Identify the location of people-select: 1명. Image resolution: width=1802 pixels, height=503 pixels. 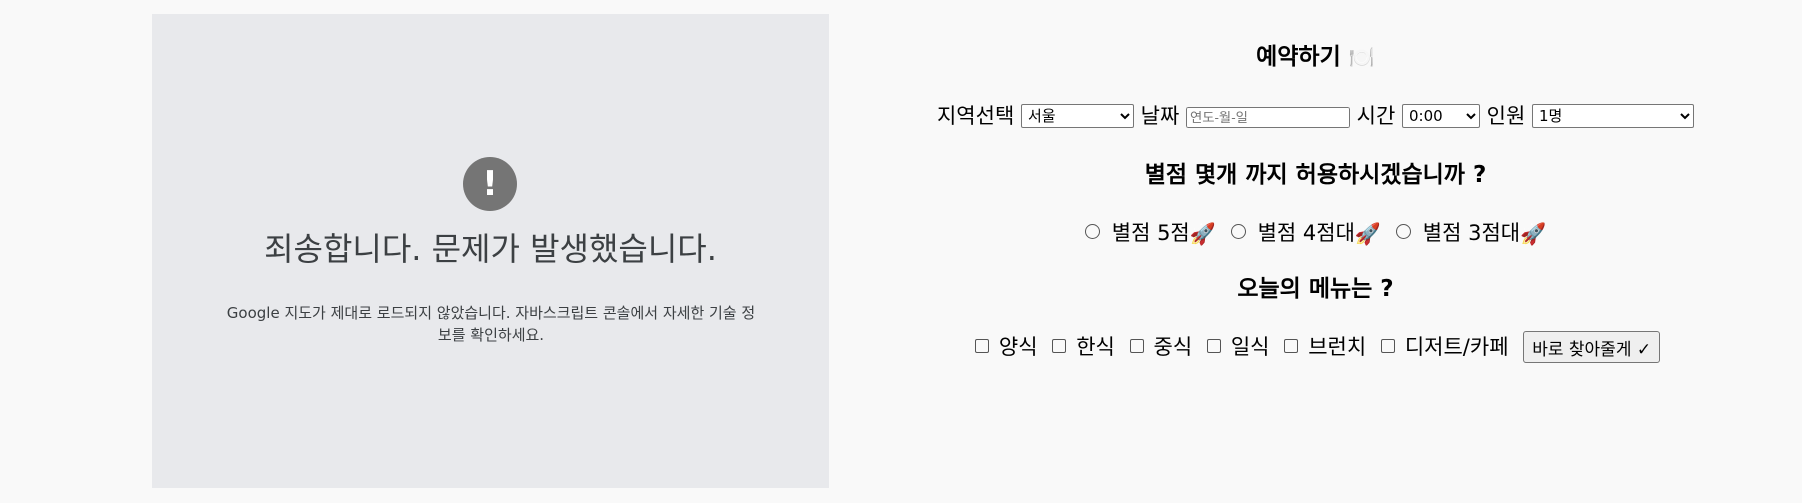
(1613, 116).